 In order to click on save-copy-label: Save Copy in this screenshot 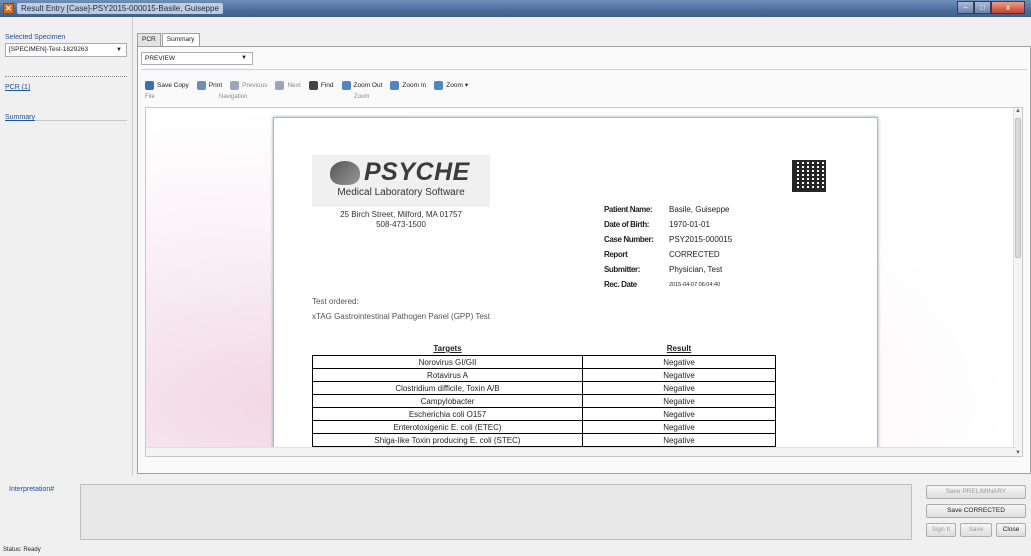, I will do `click(173, 85)`.